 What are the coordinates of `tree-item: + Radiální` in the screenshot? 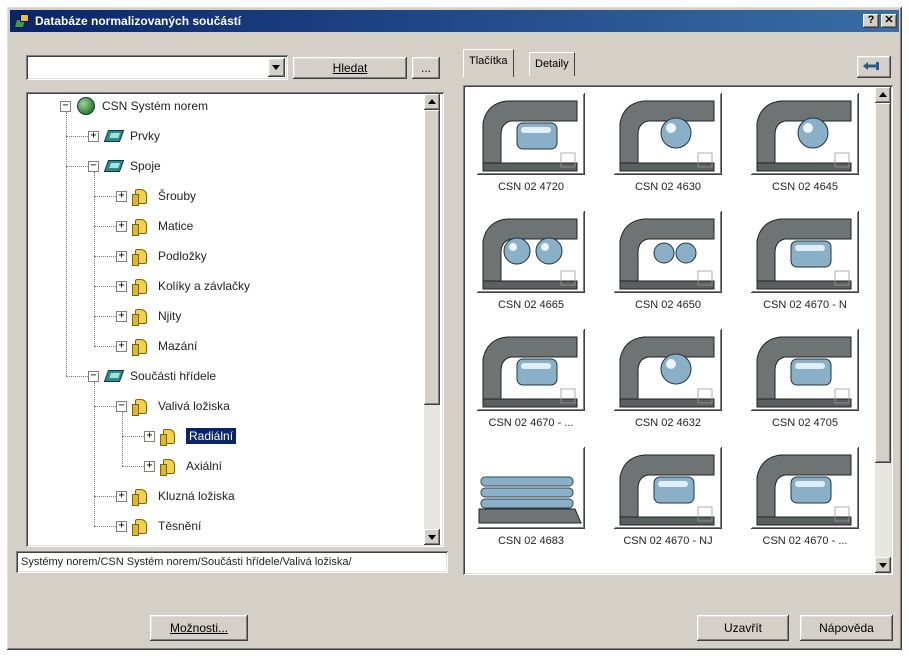 It's located at (191, 436).